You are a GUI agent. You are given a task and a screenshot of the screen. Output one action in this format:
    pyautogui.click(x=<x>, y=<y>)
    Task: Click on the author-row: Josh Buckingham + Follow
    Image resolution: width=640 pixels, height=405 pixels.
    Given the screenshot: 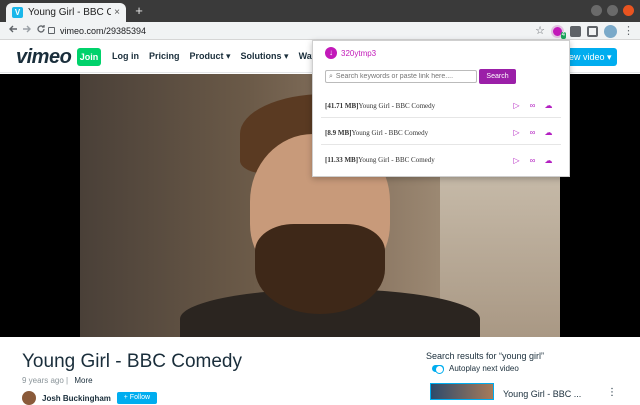 What is the action you would take?
    pyautogui.click(x=89, y=398)
    